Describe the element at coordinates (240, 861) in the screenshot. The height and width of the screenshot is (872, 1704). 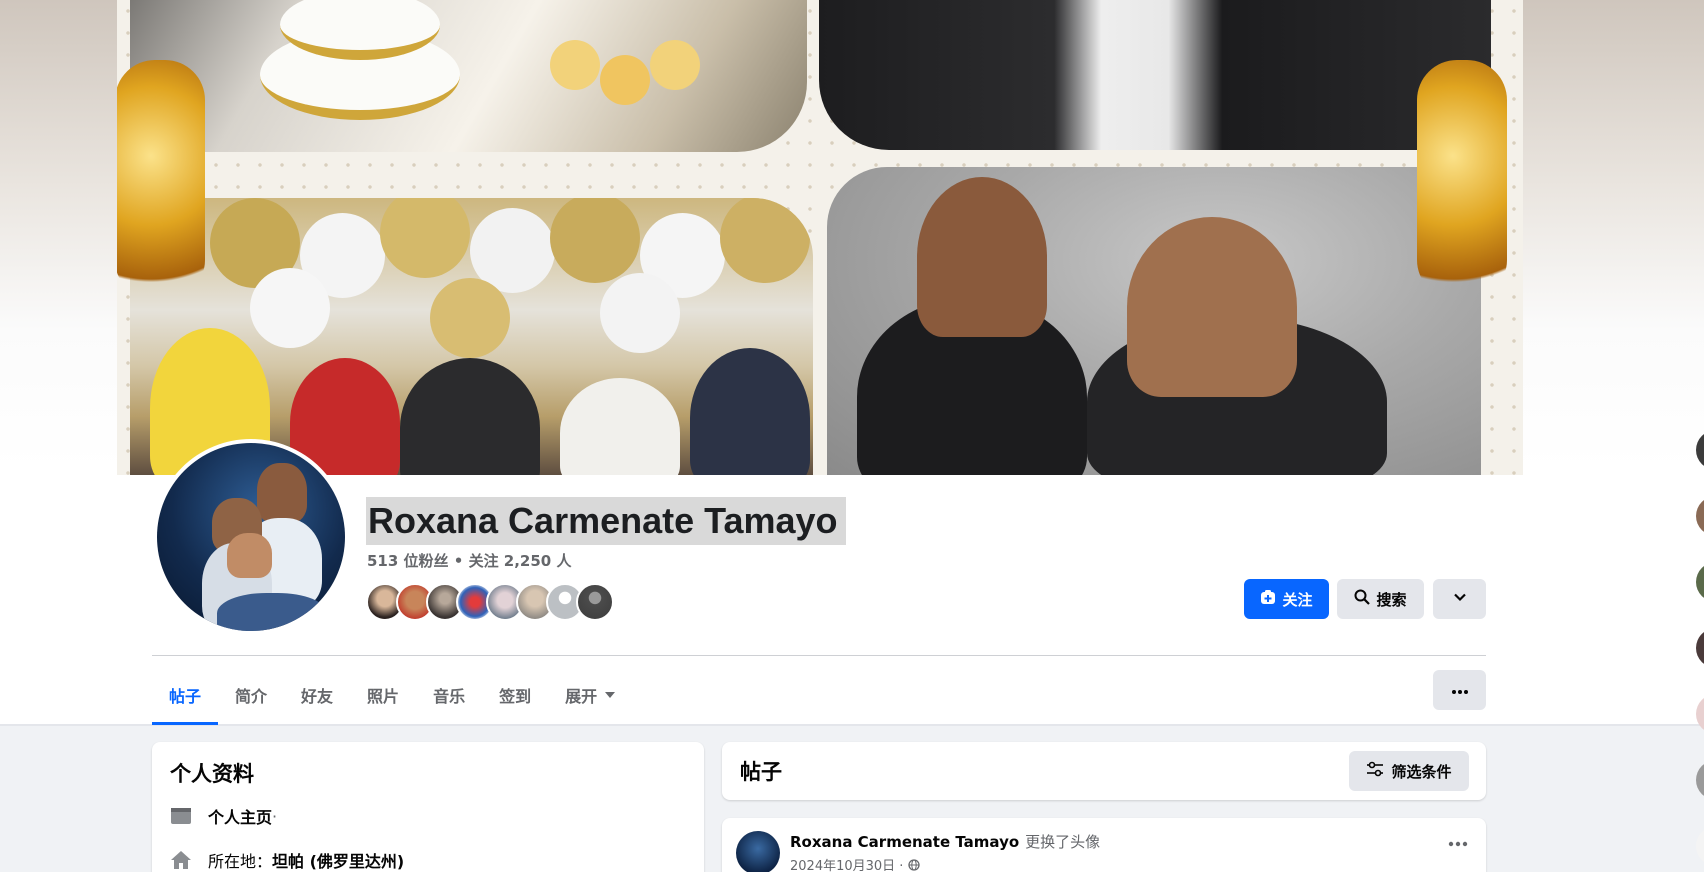
I see `intro-location-prefix: 所在地：` at that location.